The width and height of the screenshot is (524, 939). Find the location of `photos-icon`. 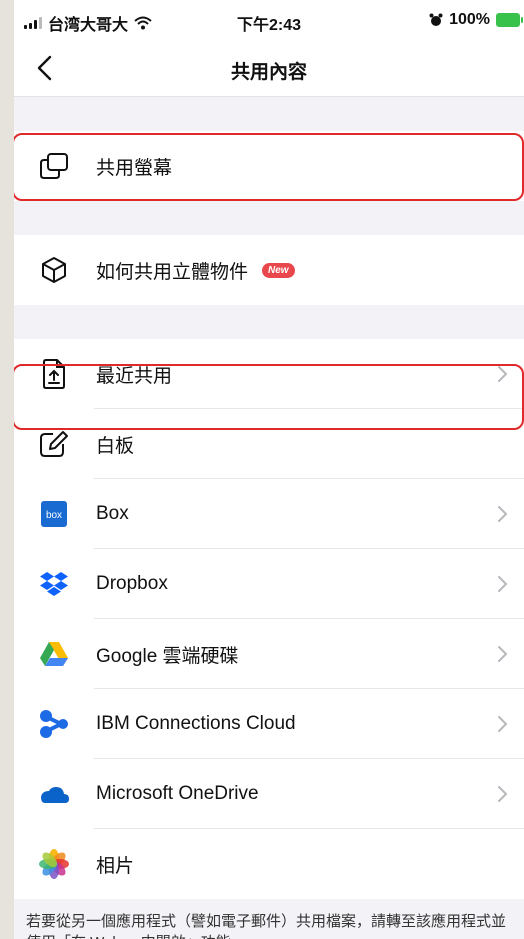

photos-icon is located at coordinates (54, 864).